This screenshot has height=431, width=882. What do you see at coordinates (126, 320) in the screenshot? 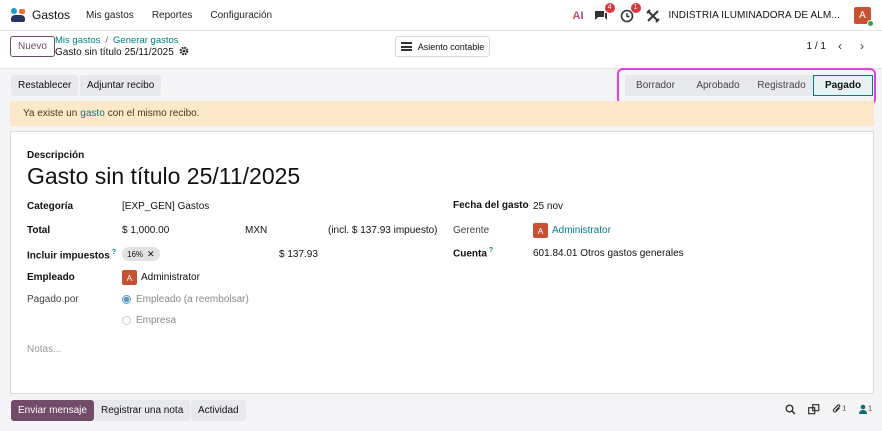
I see `paid-by-company-radio` at bounding box center [126, 320].